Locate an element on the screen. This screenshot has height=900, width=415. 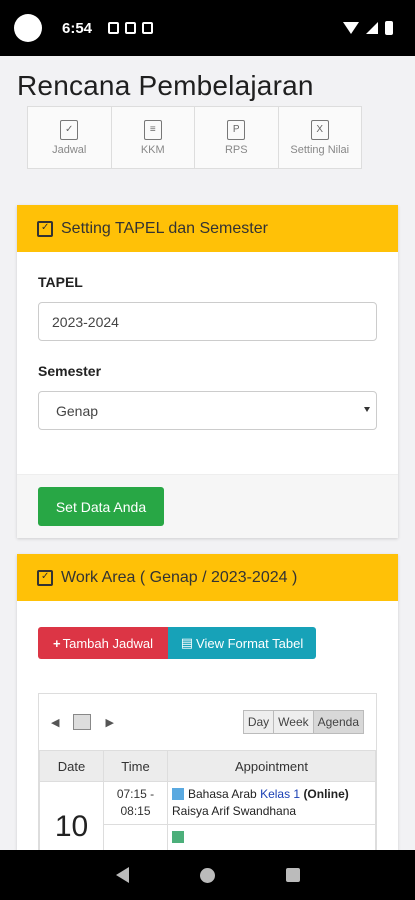
appointment-class-link: Kelas 1 is located at coordinates (280, 794).